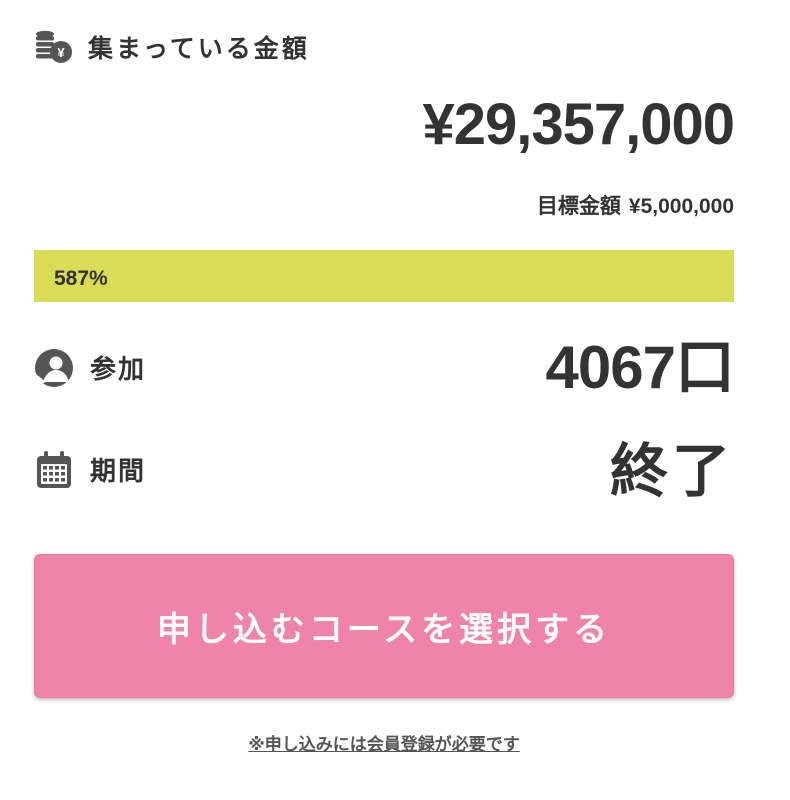 The height and width of the screenshot is (800, 790). I want to click on progress-bar-fill, so click(384, 276).